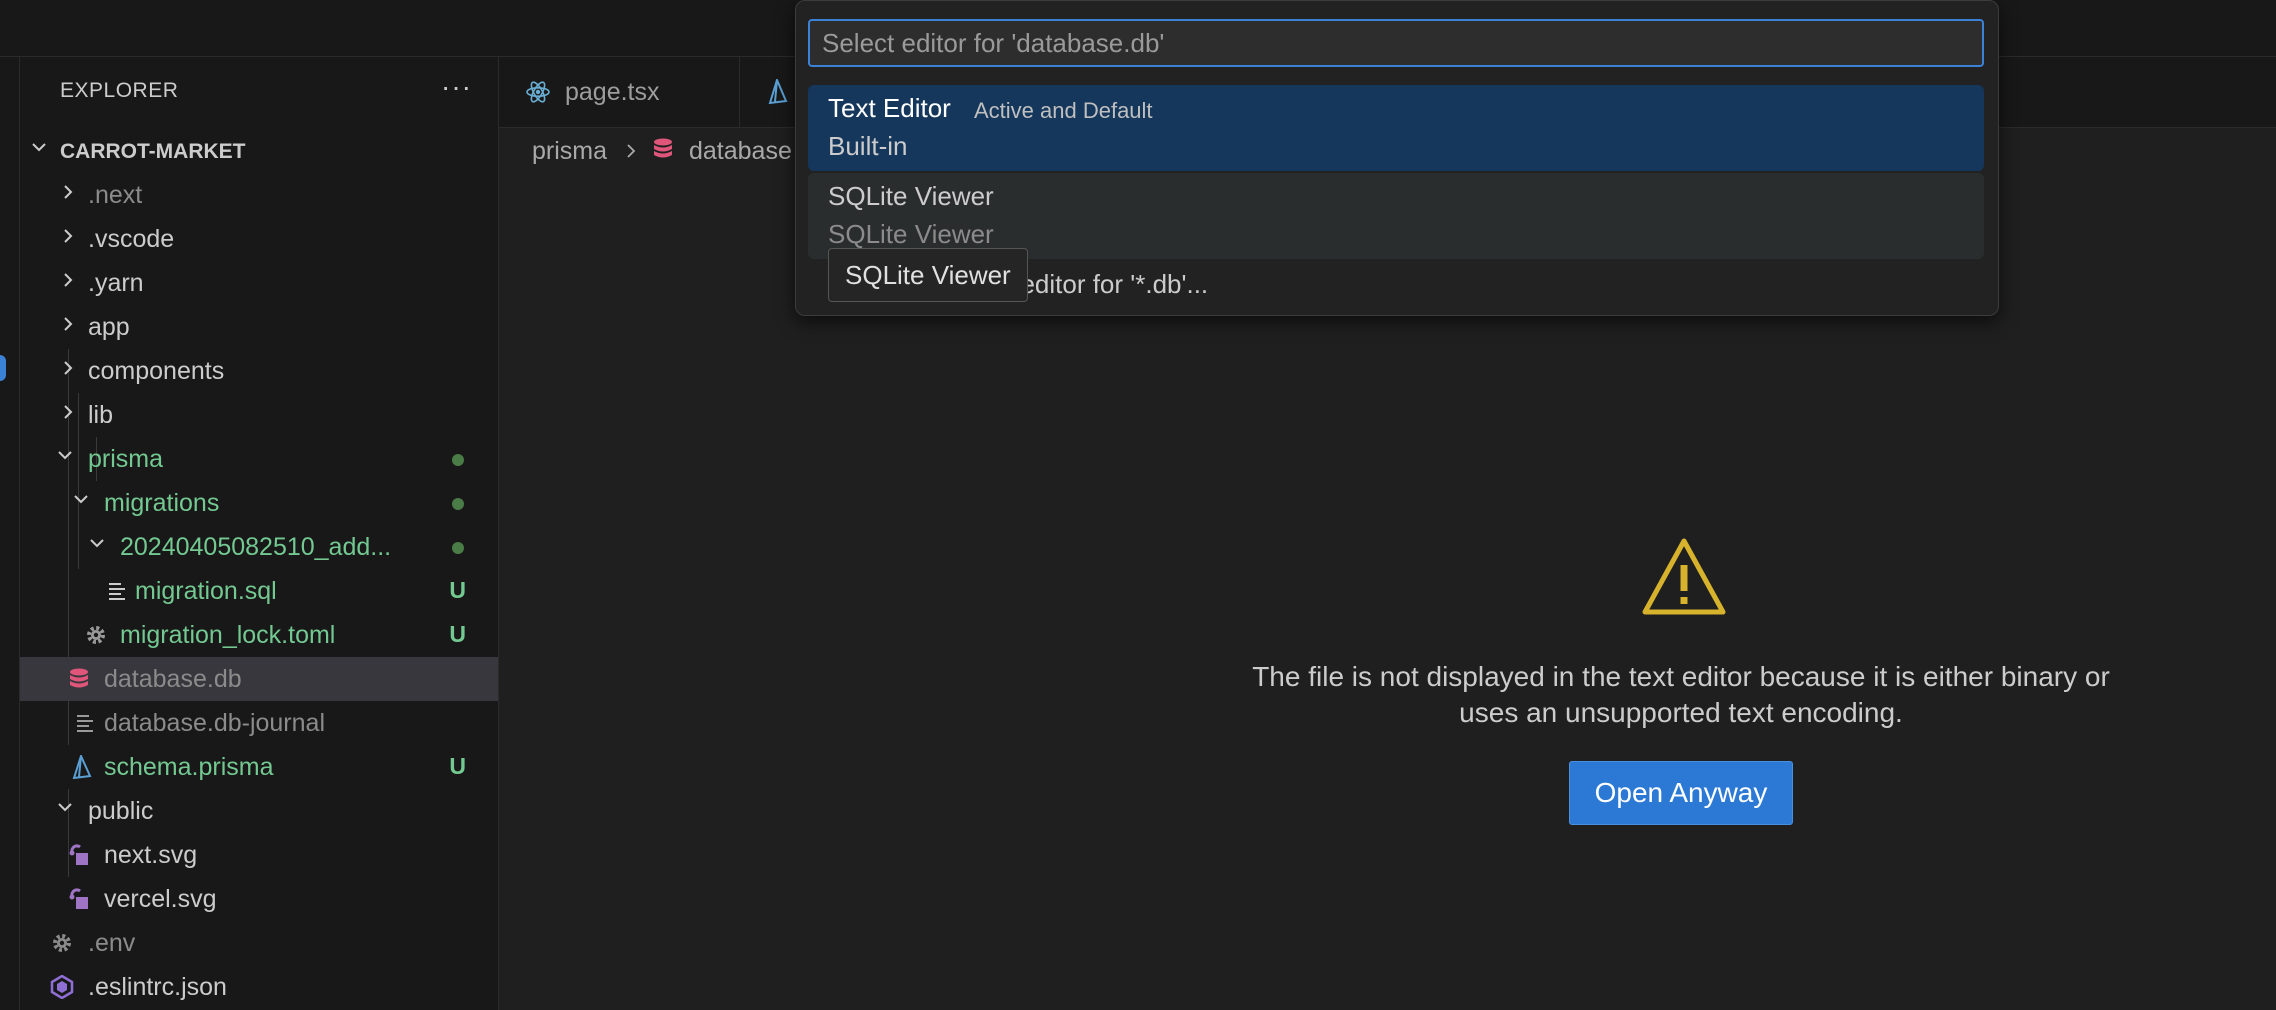 This screenshot has height=1010, width=2276. Describe the element at coordinates (1063, 110) in the screenshot. I see `item-description: Active and Default` at that location.